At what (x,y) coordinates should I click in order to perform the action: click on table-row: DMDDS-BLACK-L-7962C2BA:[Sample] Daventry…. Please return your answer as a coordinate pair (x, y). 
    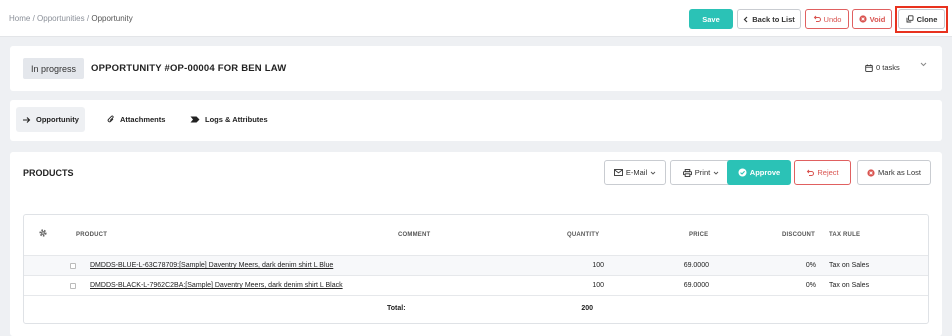
    Looking at the image, I should click on (476, 285).